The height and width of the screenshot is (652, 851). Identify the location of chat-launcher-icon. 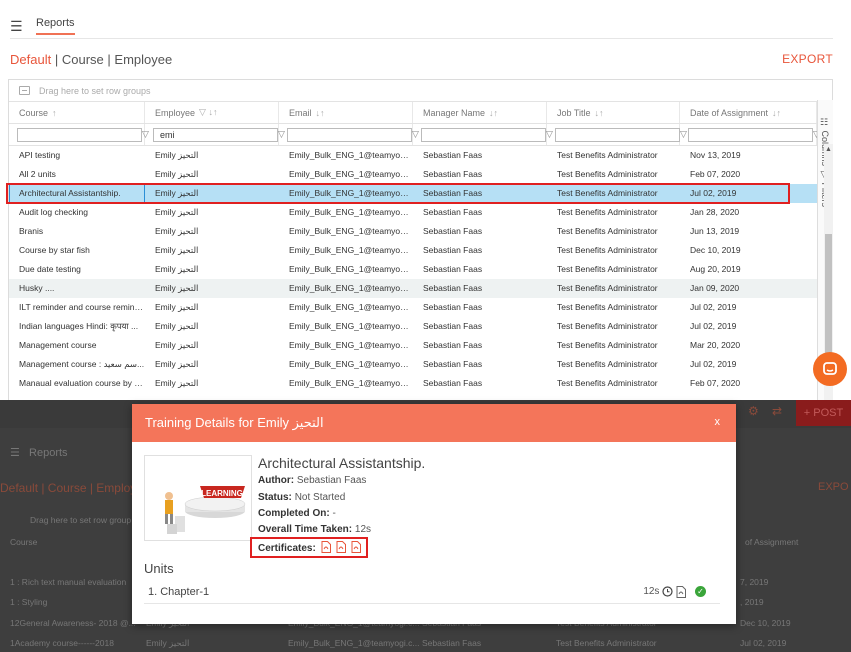
(830, 369).